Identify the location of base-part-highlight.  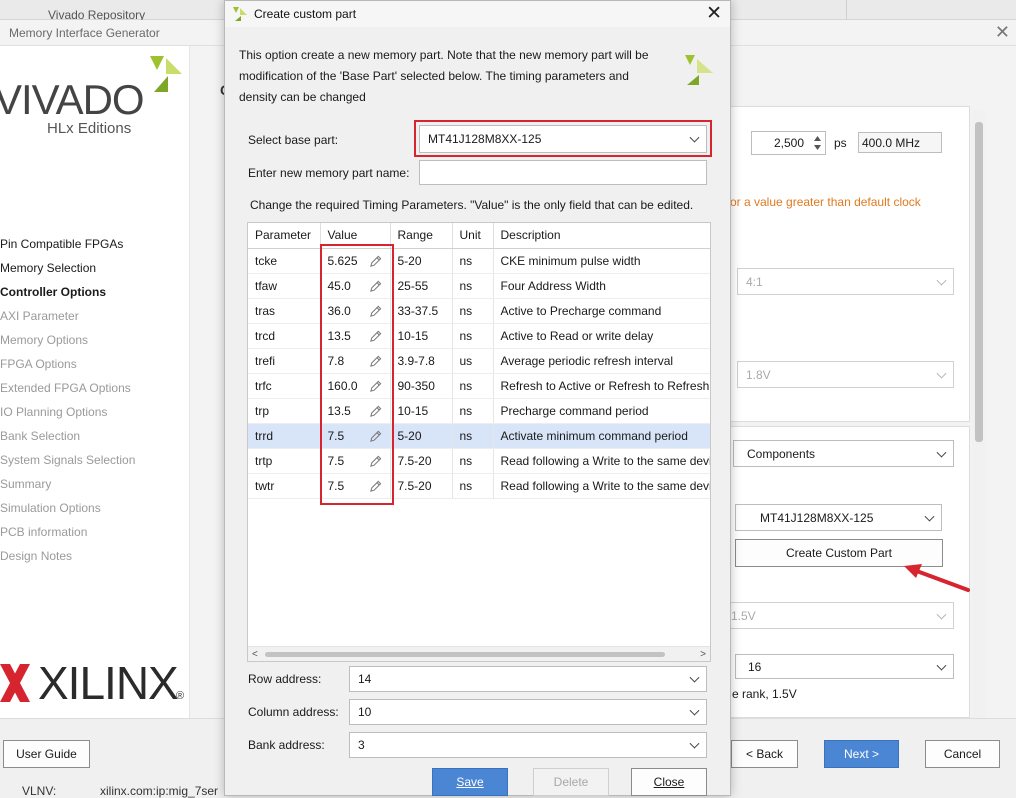
(563, 138).